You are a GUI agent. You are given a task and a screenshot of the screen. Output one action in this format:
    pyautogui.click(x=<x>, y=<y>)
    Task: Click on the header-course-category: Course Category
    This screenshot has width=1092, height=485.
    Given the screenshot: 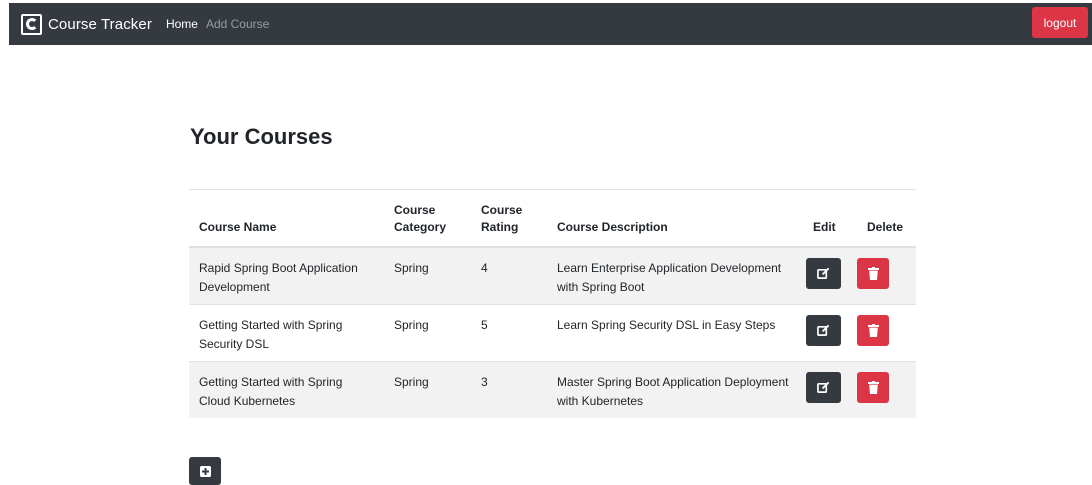 What is the action you would take?
    pyautogui.click(x=427, y=219)
    